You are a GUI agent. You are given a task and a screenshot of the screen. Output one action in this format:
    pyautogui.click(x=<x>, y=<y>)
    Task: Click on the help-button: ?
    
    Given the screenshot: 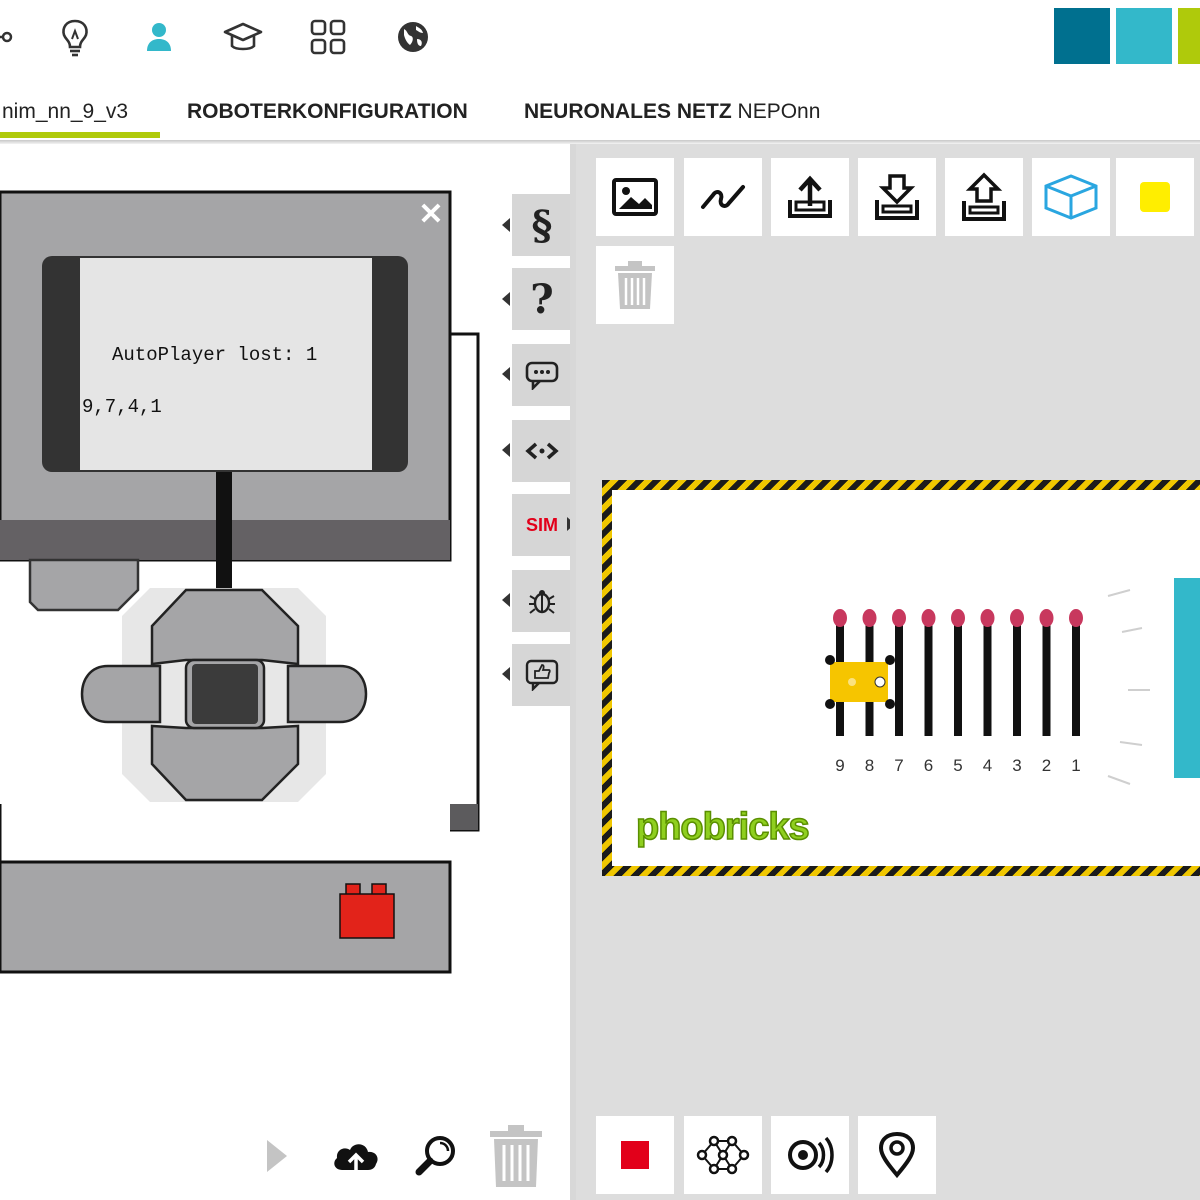 What is the action you would take?
    pyautogui.click(x=542, y=299)
    